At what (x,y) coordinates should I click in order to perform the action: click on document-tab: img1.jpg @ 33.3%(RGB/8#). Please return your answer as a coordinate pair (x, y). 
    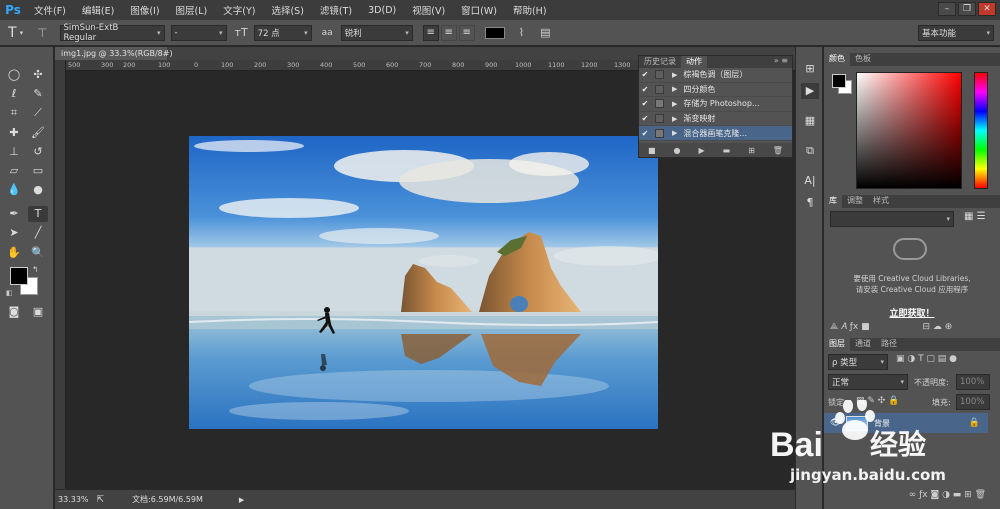
    Looking at the image, I should click on (114, 53).